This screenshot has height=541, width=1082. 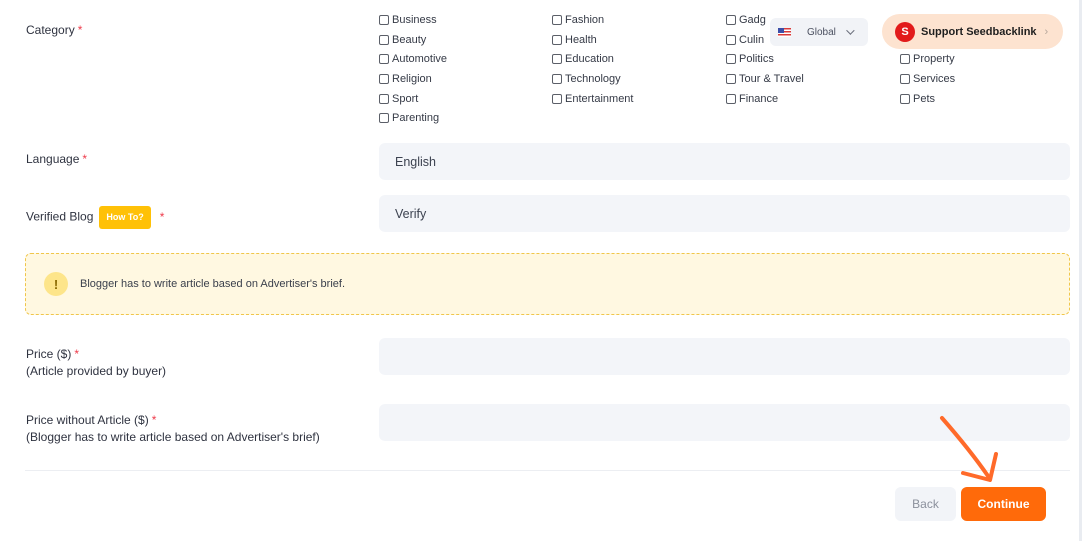 I want to click on continue-button: Continue, so click(x=1003, y=504).